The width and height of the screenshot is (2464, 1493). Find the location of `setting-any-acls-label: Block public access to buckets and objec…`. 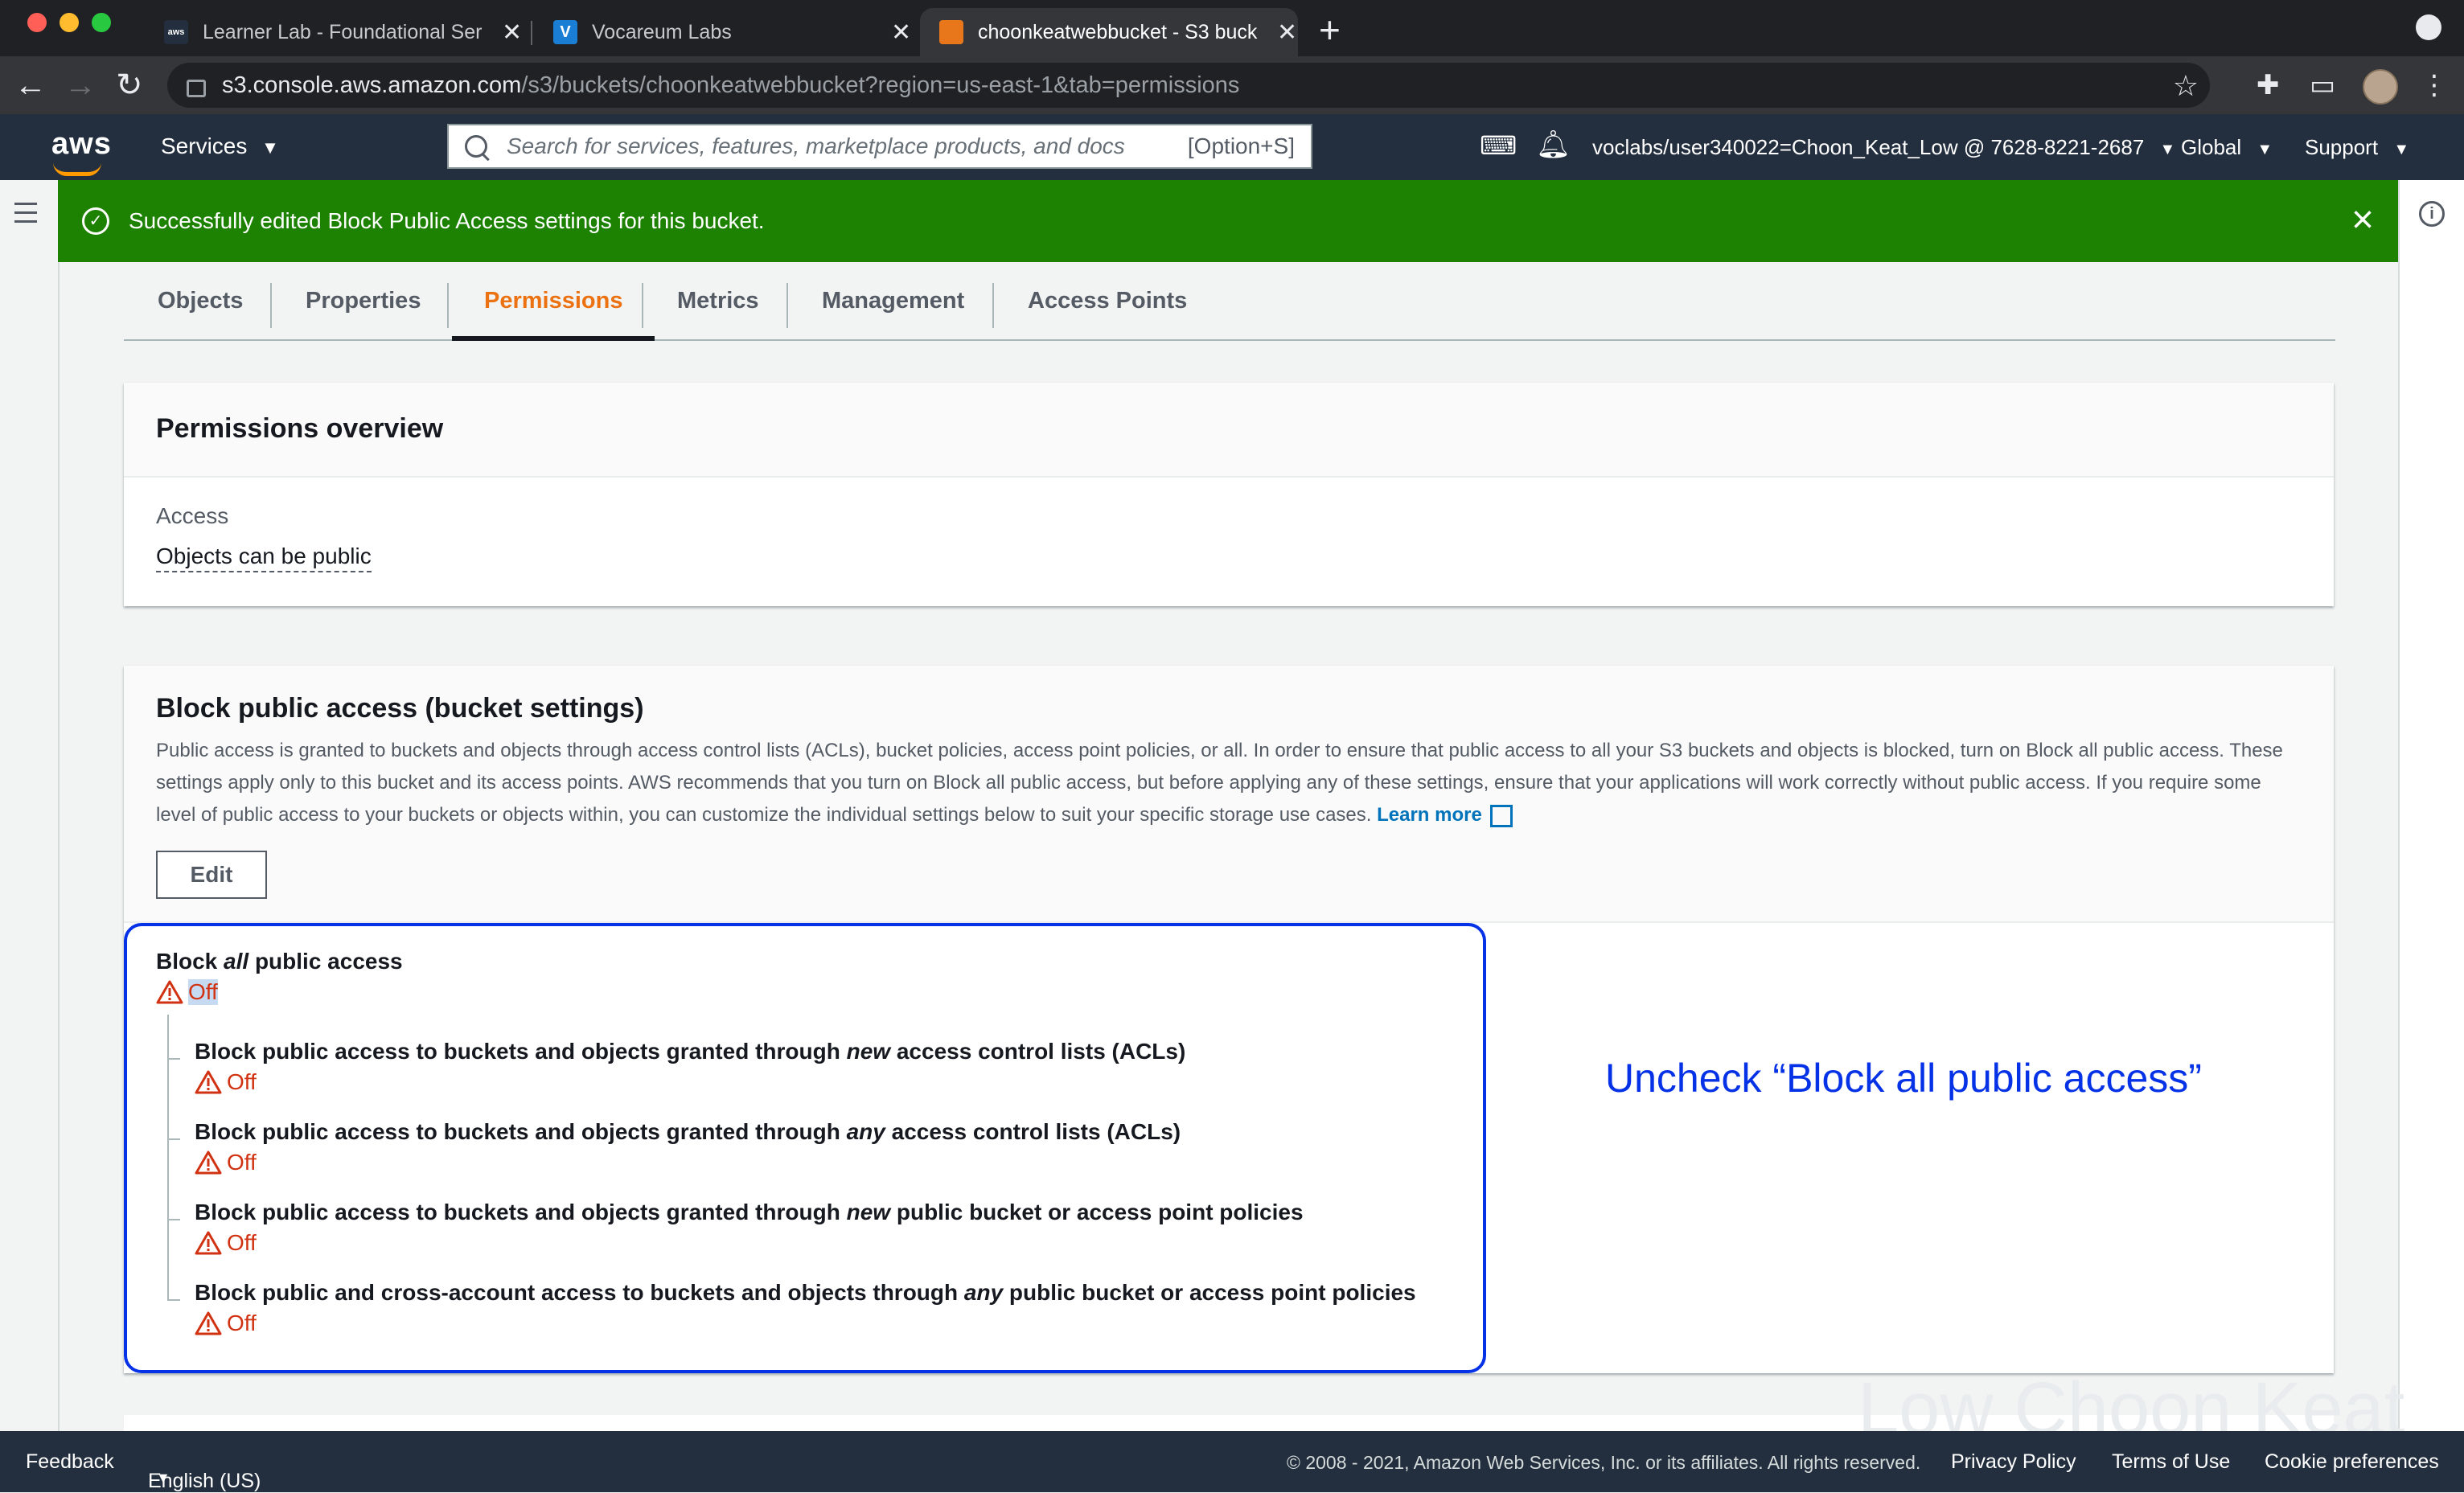

setting-any-acls-label: Block public access to buckets and objec… is located at coordinates (688, 1131).